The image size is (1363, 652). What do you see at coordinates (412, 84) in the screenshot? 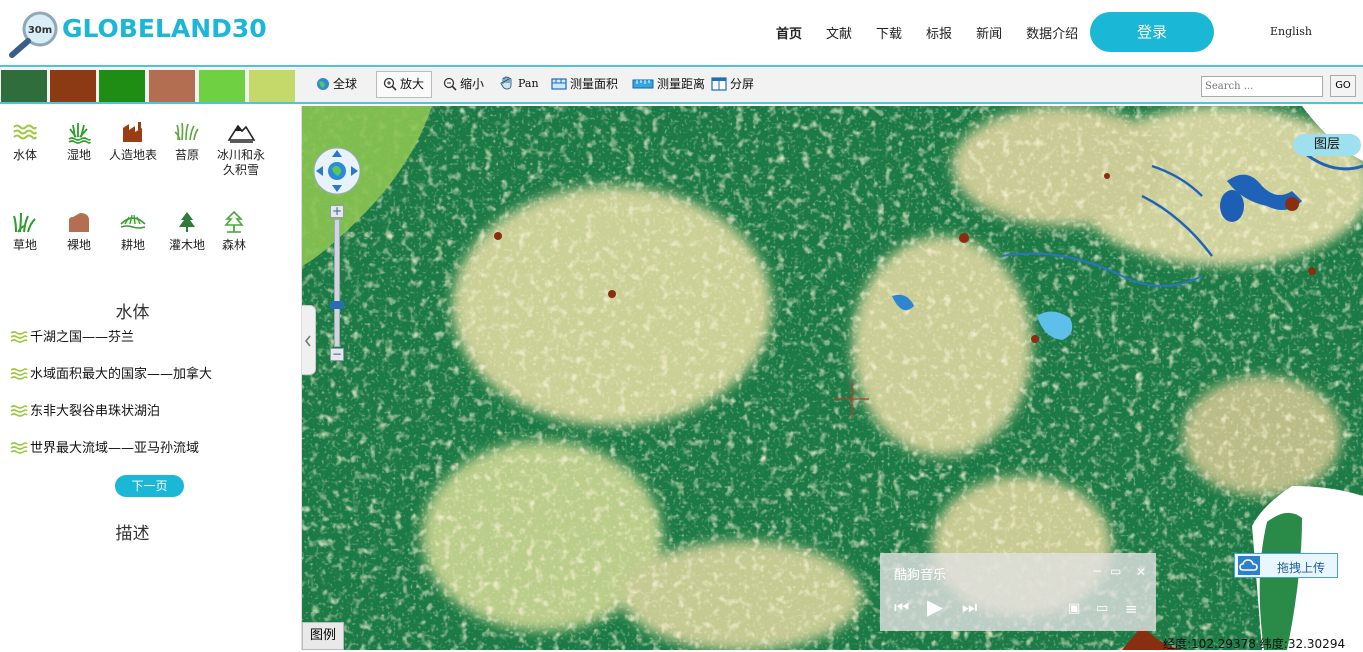
I see `zoom-in-label: 放大` at bounding box center [412, 84].